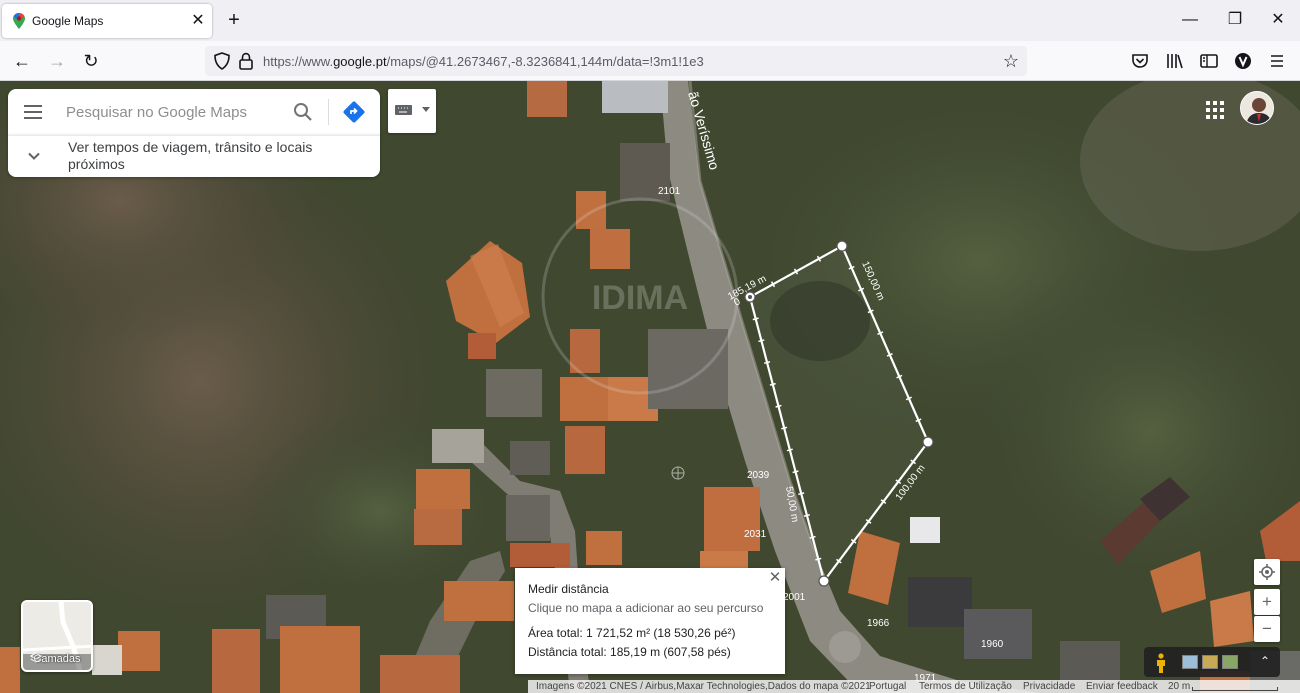  Describe the element at coordinates (965, 686) in the screenshot. I see `terms-link: Termos de Utilização` at that location.